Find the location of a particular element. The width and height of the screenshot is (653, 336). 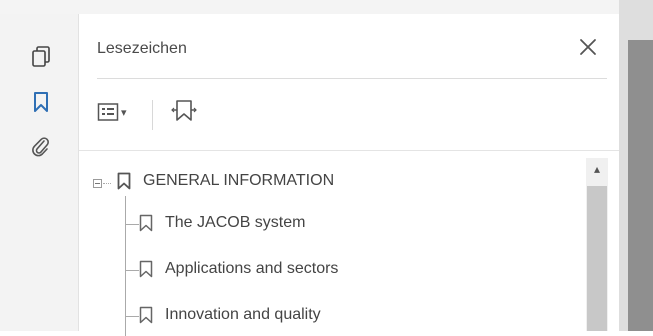

bookmark-tag-icon is located at coordinates (184, 110).